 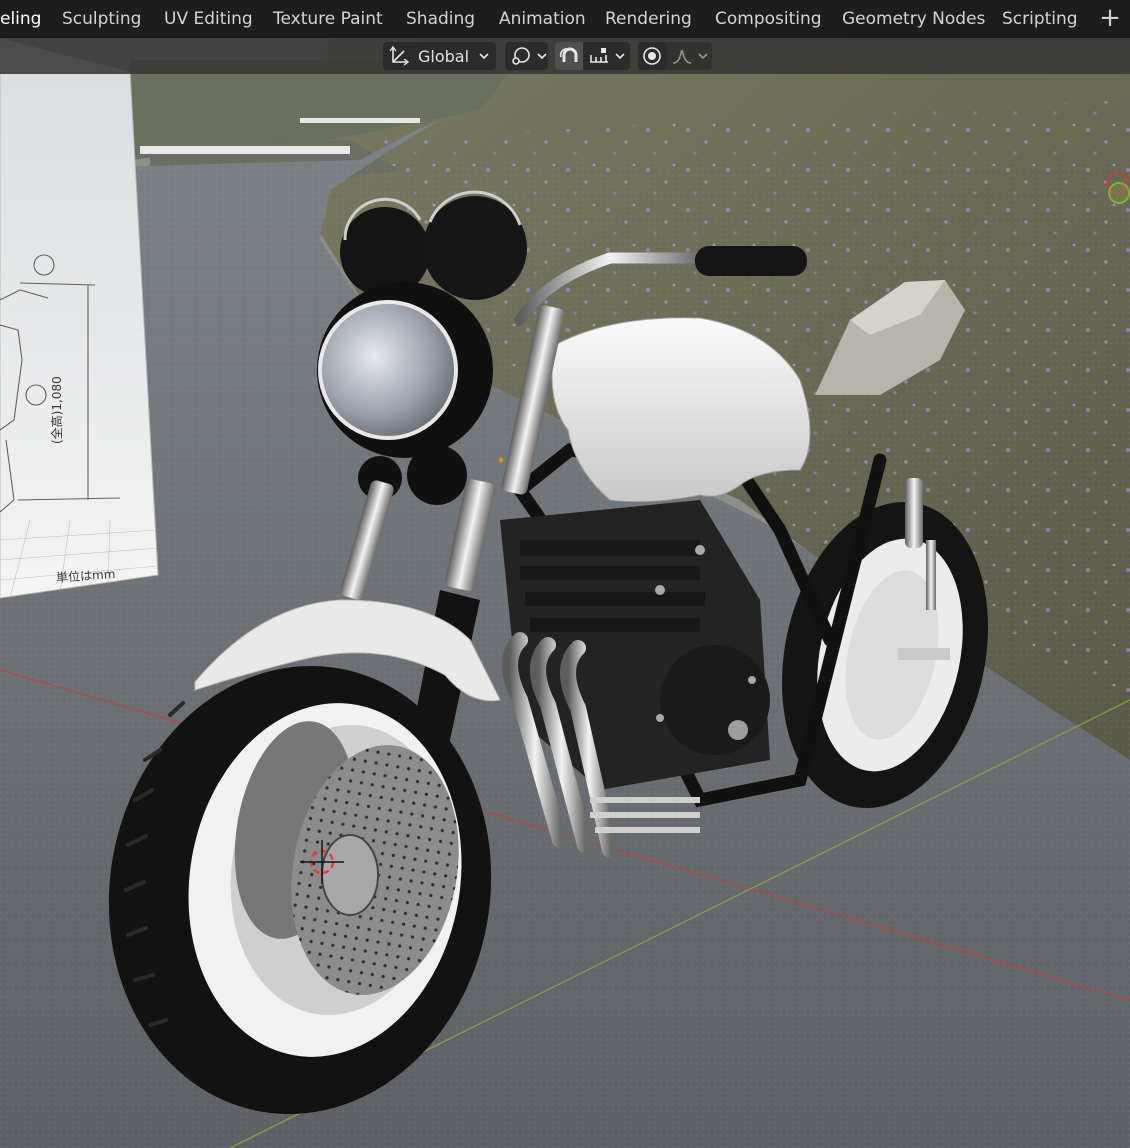 What do you see at coordinates (399, 56) in the screenshot?
I see `transform-orientation-icon` at bounding box center [399, 56].